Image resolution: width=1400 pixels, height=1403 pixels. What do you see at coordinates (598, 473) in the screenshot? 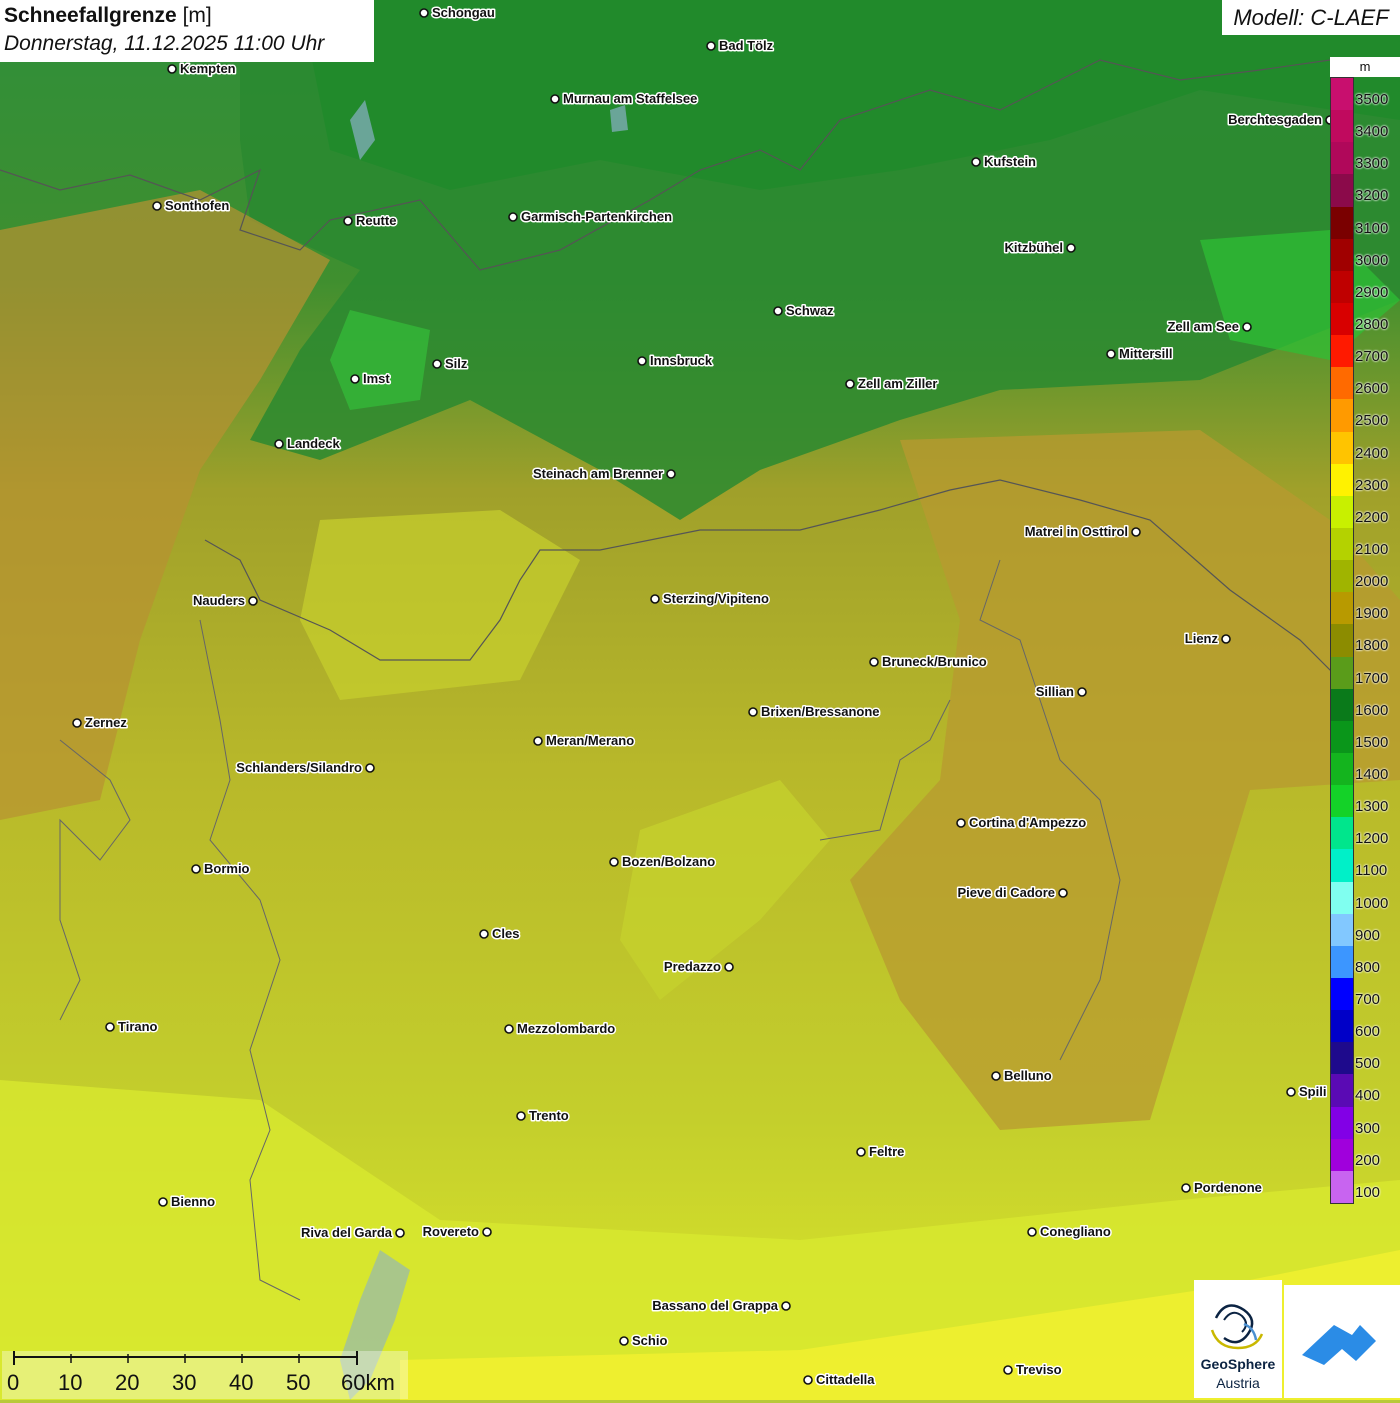
I see `city-label: Steinach am Brenner` at bounding box center [598, 473].